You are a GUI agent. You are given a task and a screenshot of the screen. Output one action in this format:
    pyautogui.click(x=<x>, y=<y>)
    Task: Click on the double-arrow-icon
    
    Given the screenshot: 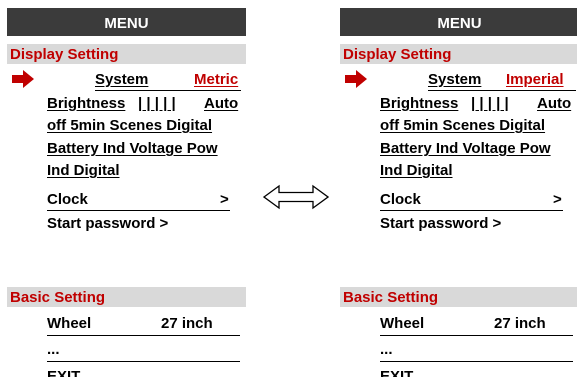 What is the action you would take?
    pyautogui.click(x=296, y=197)
    